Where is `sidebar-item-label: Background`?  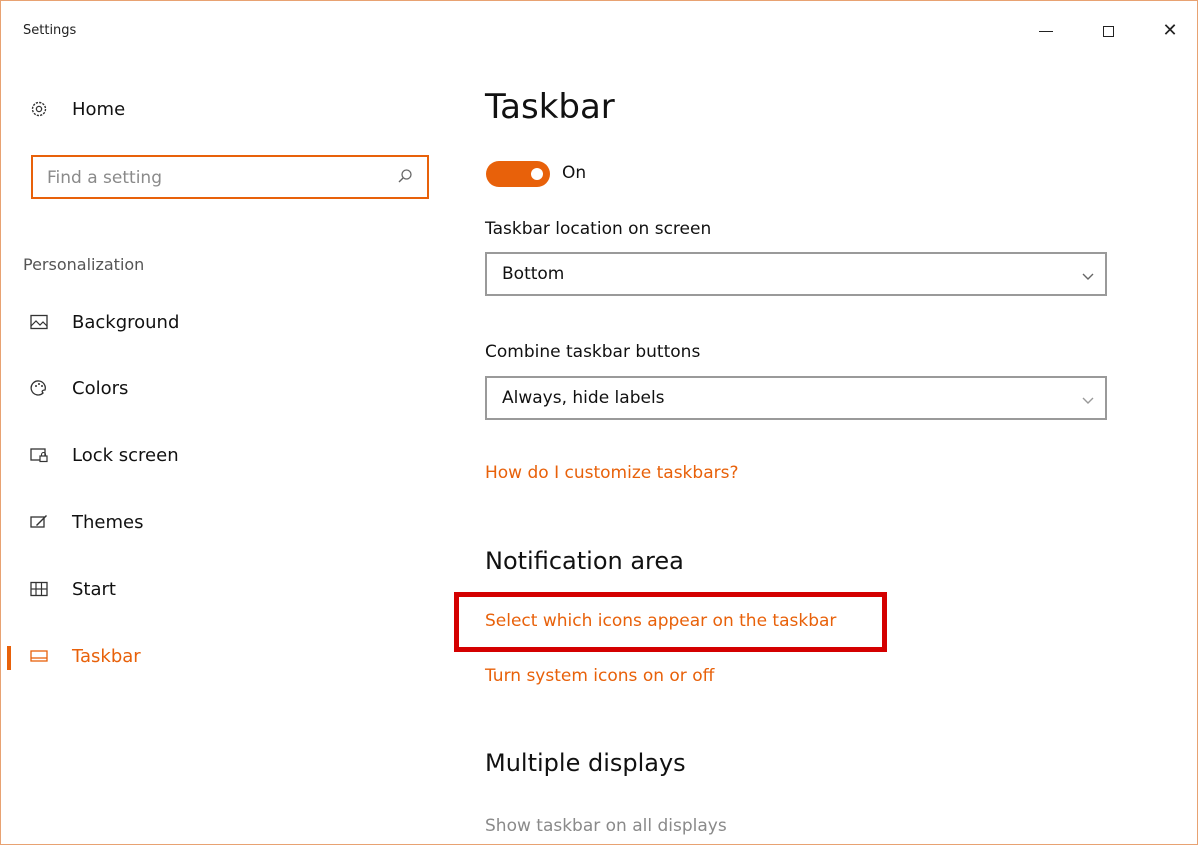
sidebar-item-label: Background is located at coordinates (126, 322).